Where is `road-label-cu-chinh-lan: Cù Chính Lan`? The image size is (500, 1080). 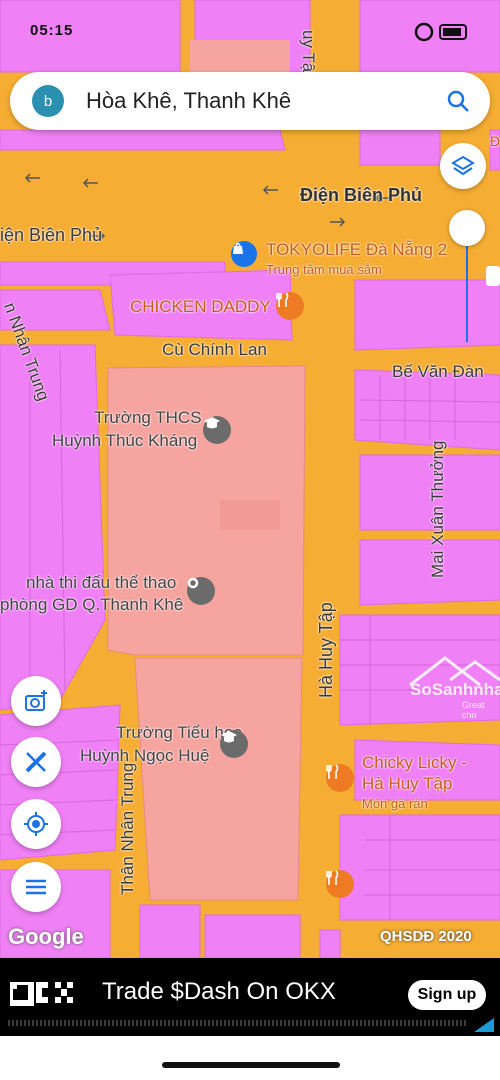 road-label-cu-chinh-lan: Cù Chính Lan is located at coordinates (214, 349).